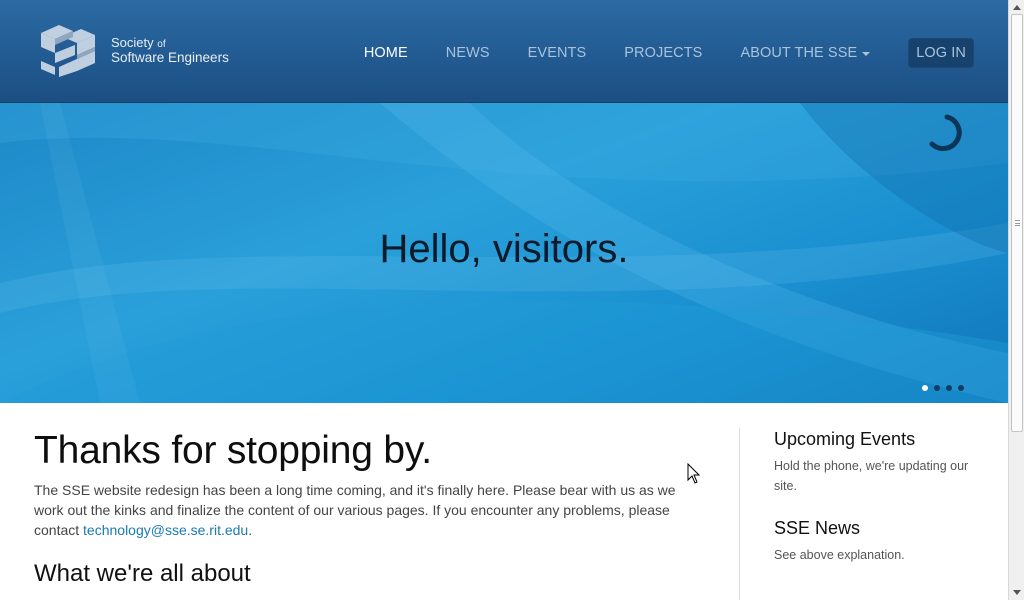 The image size is (1024, 600). Describe the element at coordinates (694, 473) in the screenshot. I see `mouse-cursor-icon` at that location.